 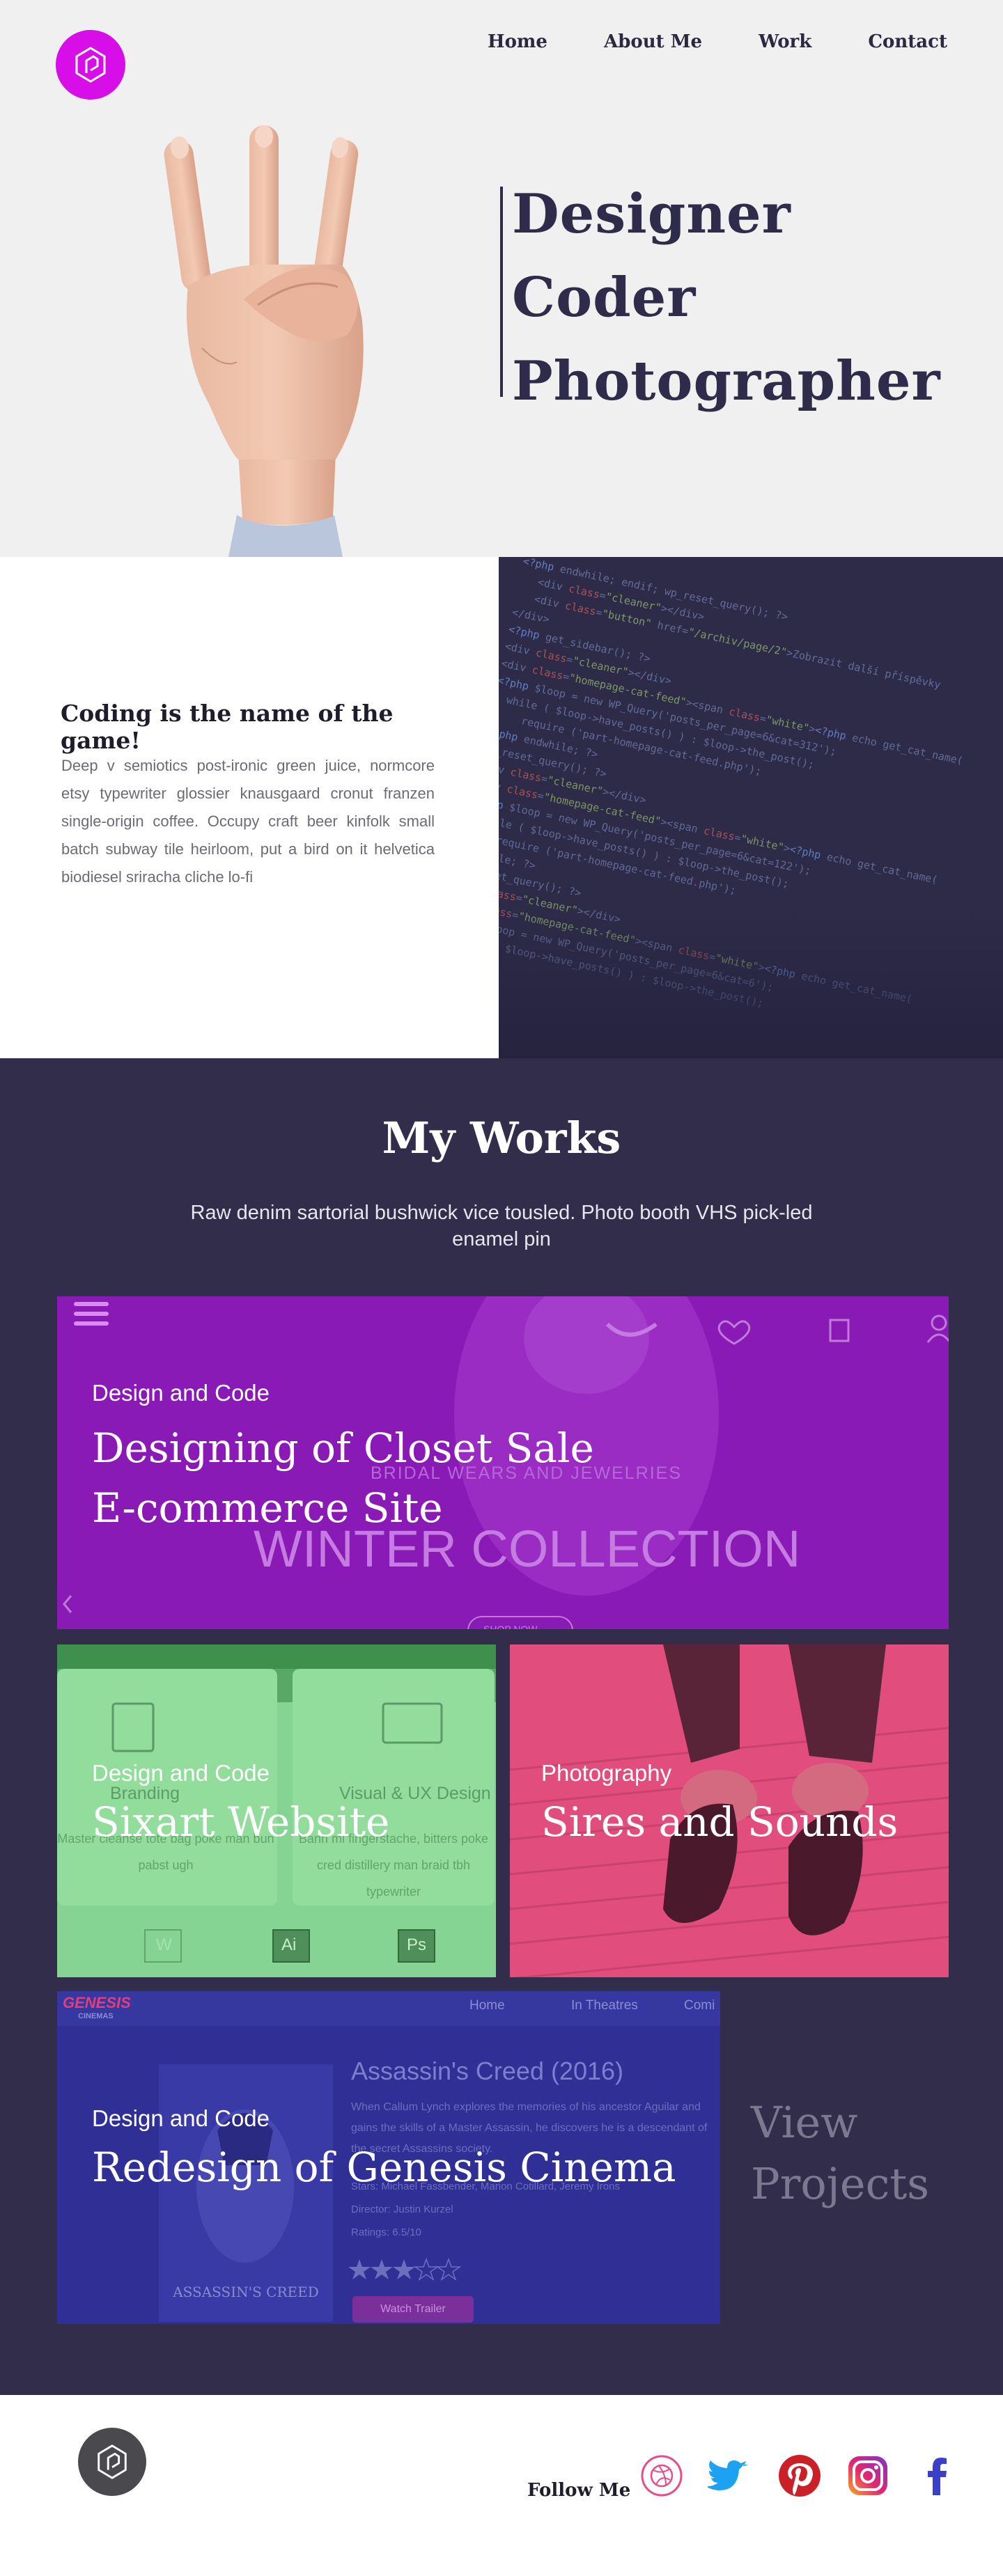 What do you see at coordinates (699, 2005) in the screenshot?
I see `genesis-nav-comi: Comi` at bounding box center [699, 2005].